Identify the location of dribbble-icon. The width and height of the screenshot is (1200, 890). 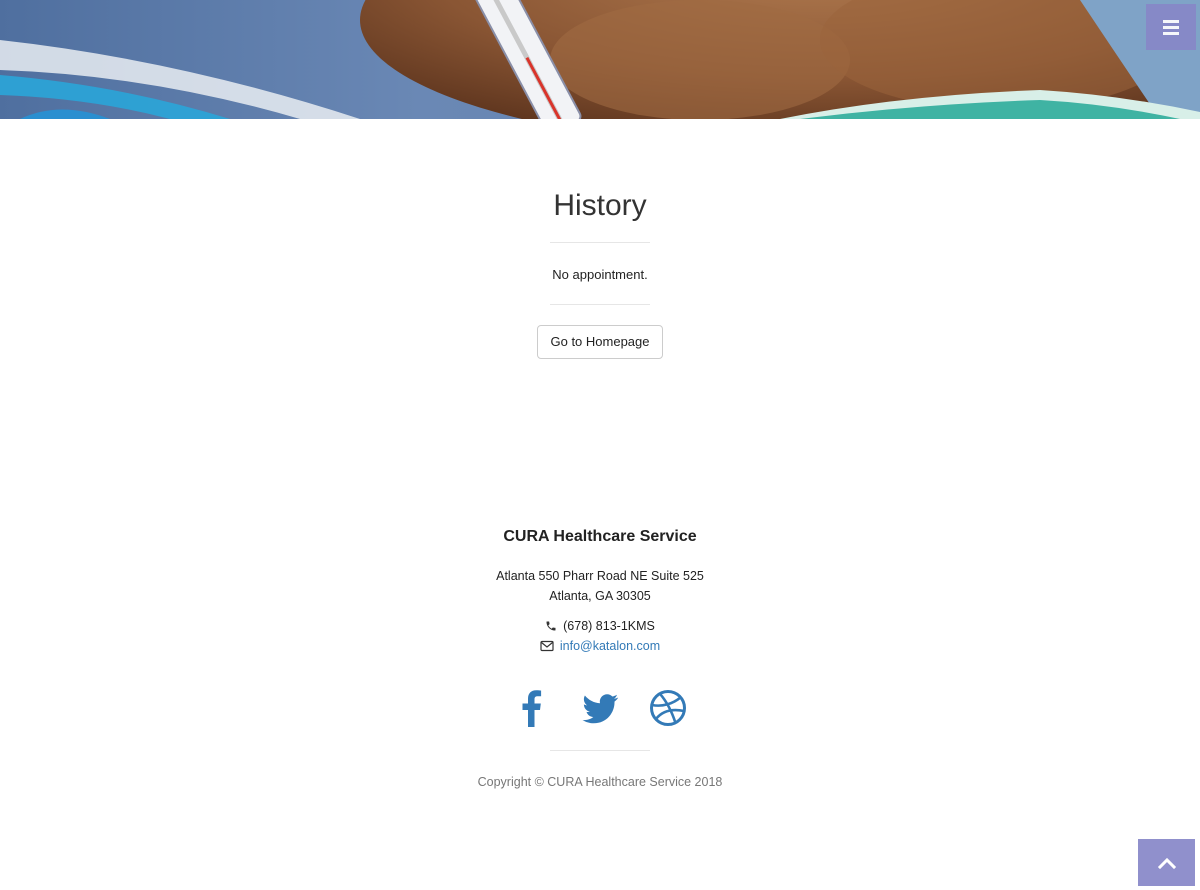
(668, 708).